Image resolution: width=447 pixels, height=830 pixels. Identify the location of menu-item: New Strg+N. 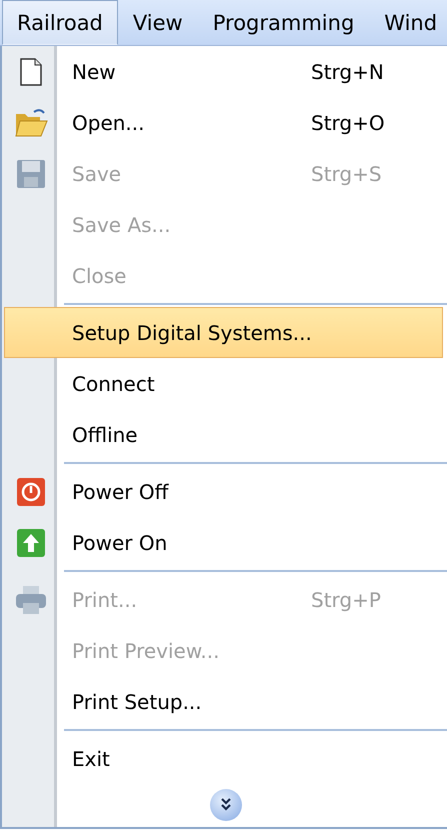
(223, 71).